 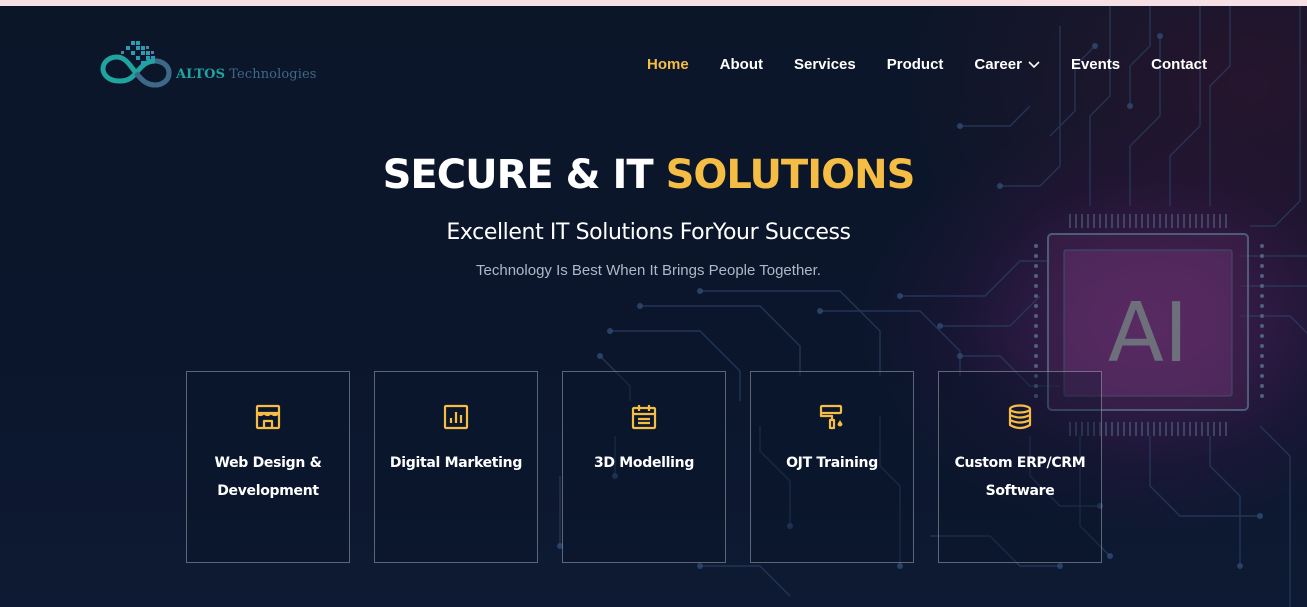 I want to click on hero-subheading: Excellent IT Solutions ForYour Success, so click(x=648, y=232).